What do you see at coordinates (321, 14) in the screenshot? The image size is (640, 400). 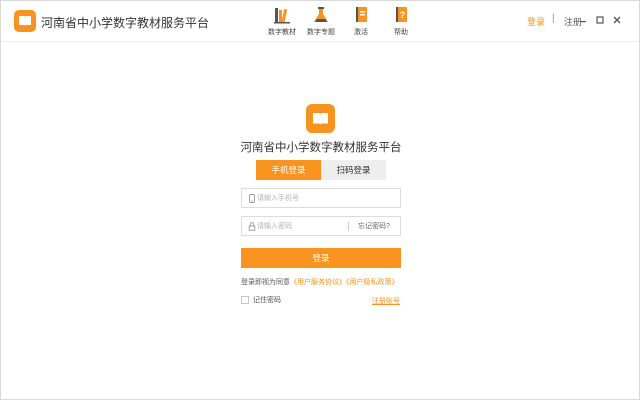 I see `flask-icon` at bounding box center [321, 14].